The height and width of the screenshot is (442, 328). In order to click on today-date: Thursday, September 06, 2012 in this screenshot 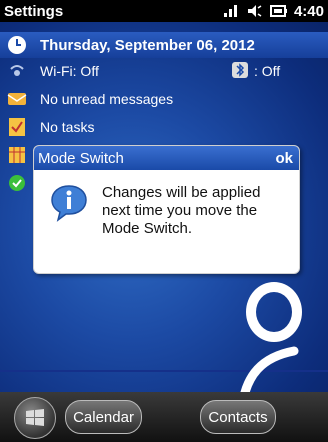, I will do `click(147, 45)`.